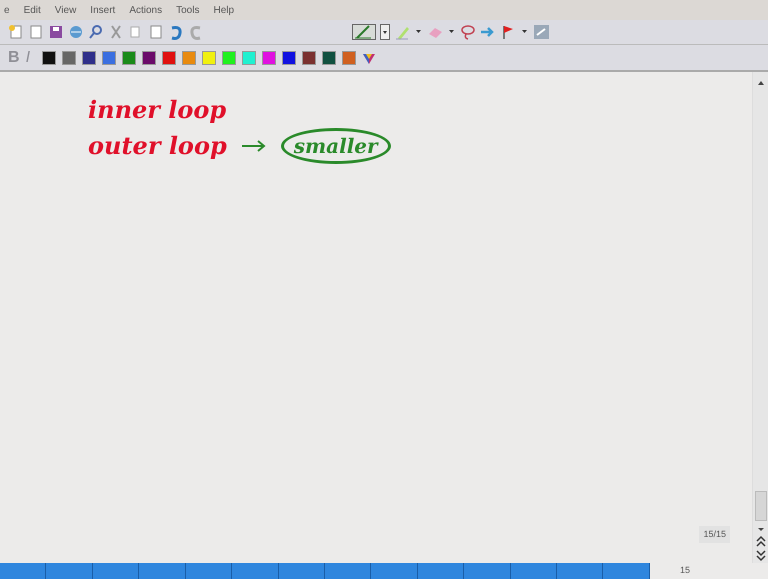  I want to click on page-number: 15, so click(685, 571).